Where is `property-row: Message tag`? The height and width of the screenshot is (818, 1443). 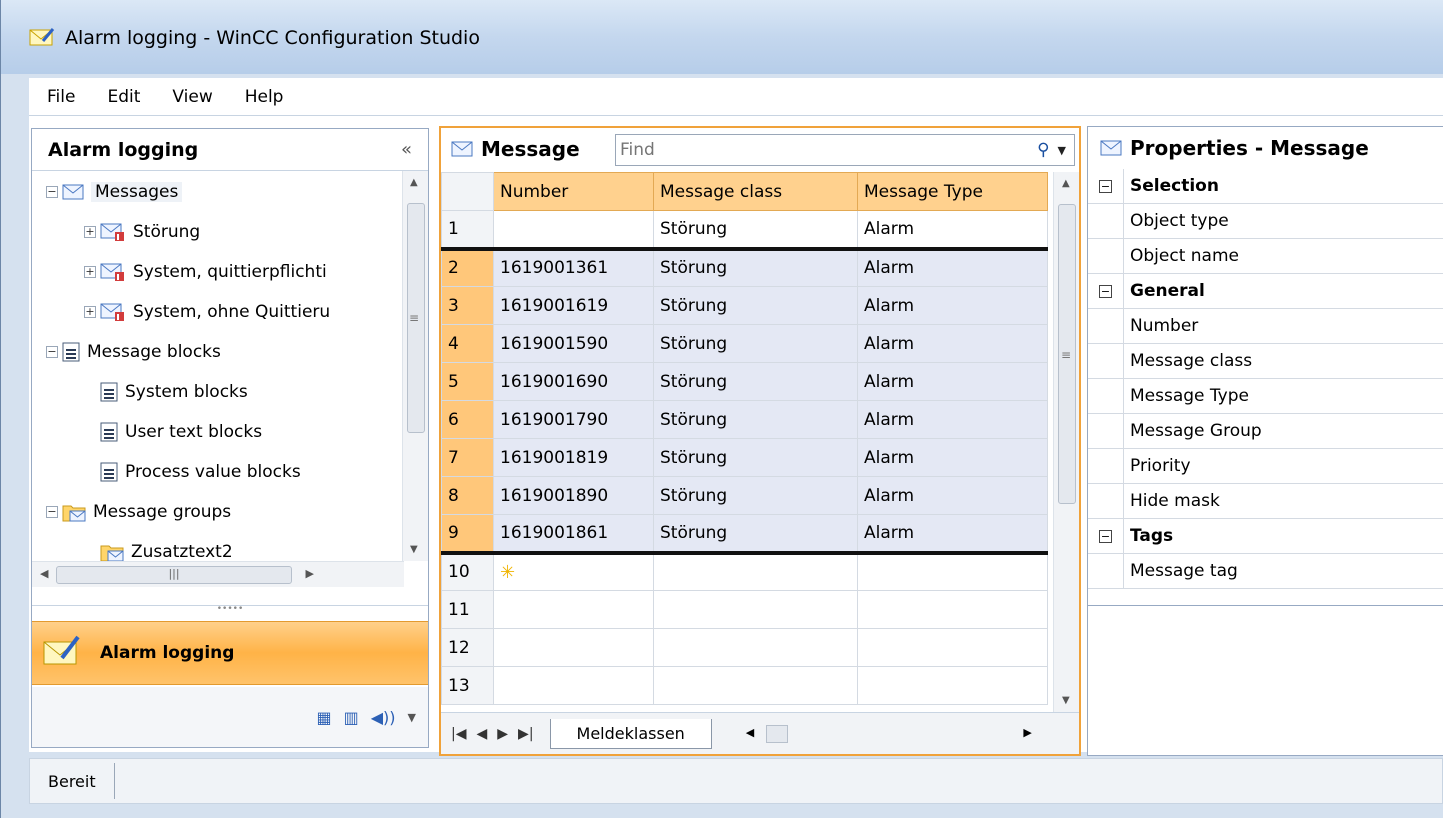 property-row: Message tag is located at coordinates (1265, 571).